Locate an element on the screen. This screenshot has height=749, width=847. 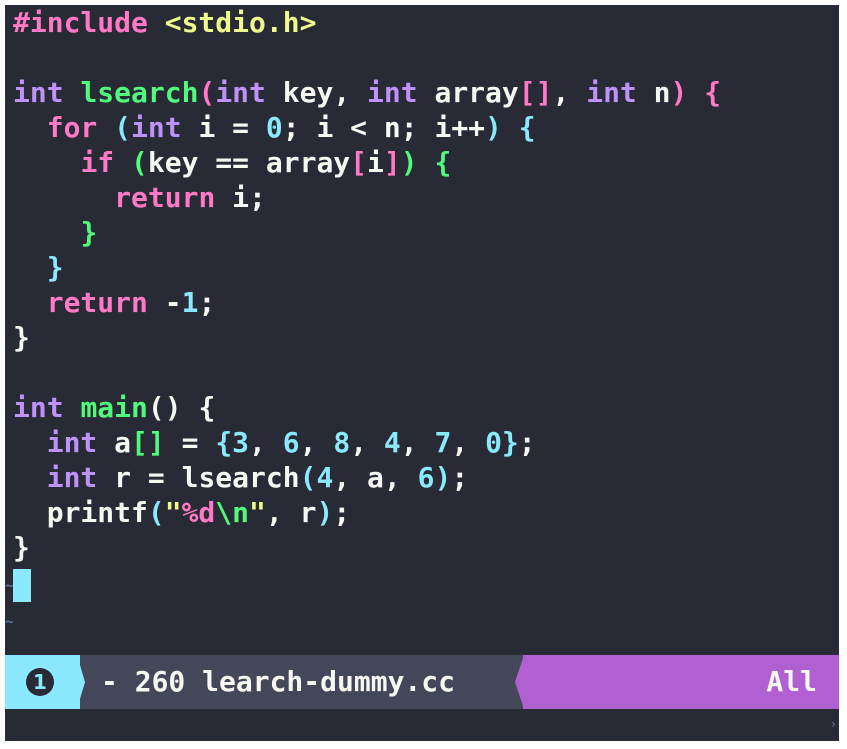
code-line: for (int i = 0; i < n; i++) { is located at coordinates (426, 127).